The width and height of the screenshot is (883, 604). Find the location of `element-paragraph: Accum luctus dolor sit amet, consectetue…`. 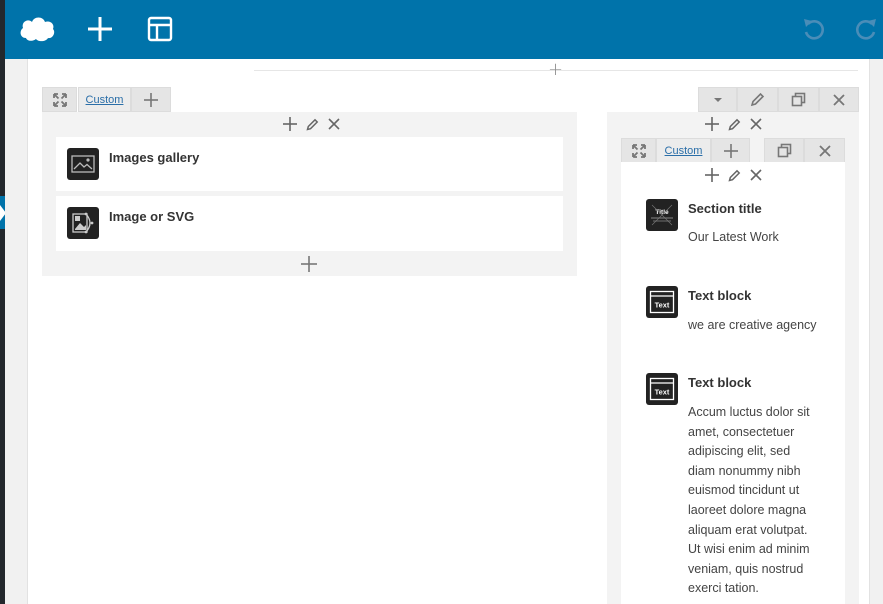

element-paragraph: Accum luctus dolor sit amet, consectetue… is located at coordinates (763, 501).